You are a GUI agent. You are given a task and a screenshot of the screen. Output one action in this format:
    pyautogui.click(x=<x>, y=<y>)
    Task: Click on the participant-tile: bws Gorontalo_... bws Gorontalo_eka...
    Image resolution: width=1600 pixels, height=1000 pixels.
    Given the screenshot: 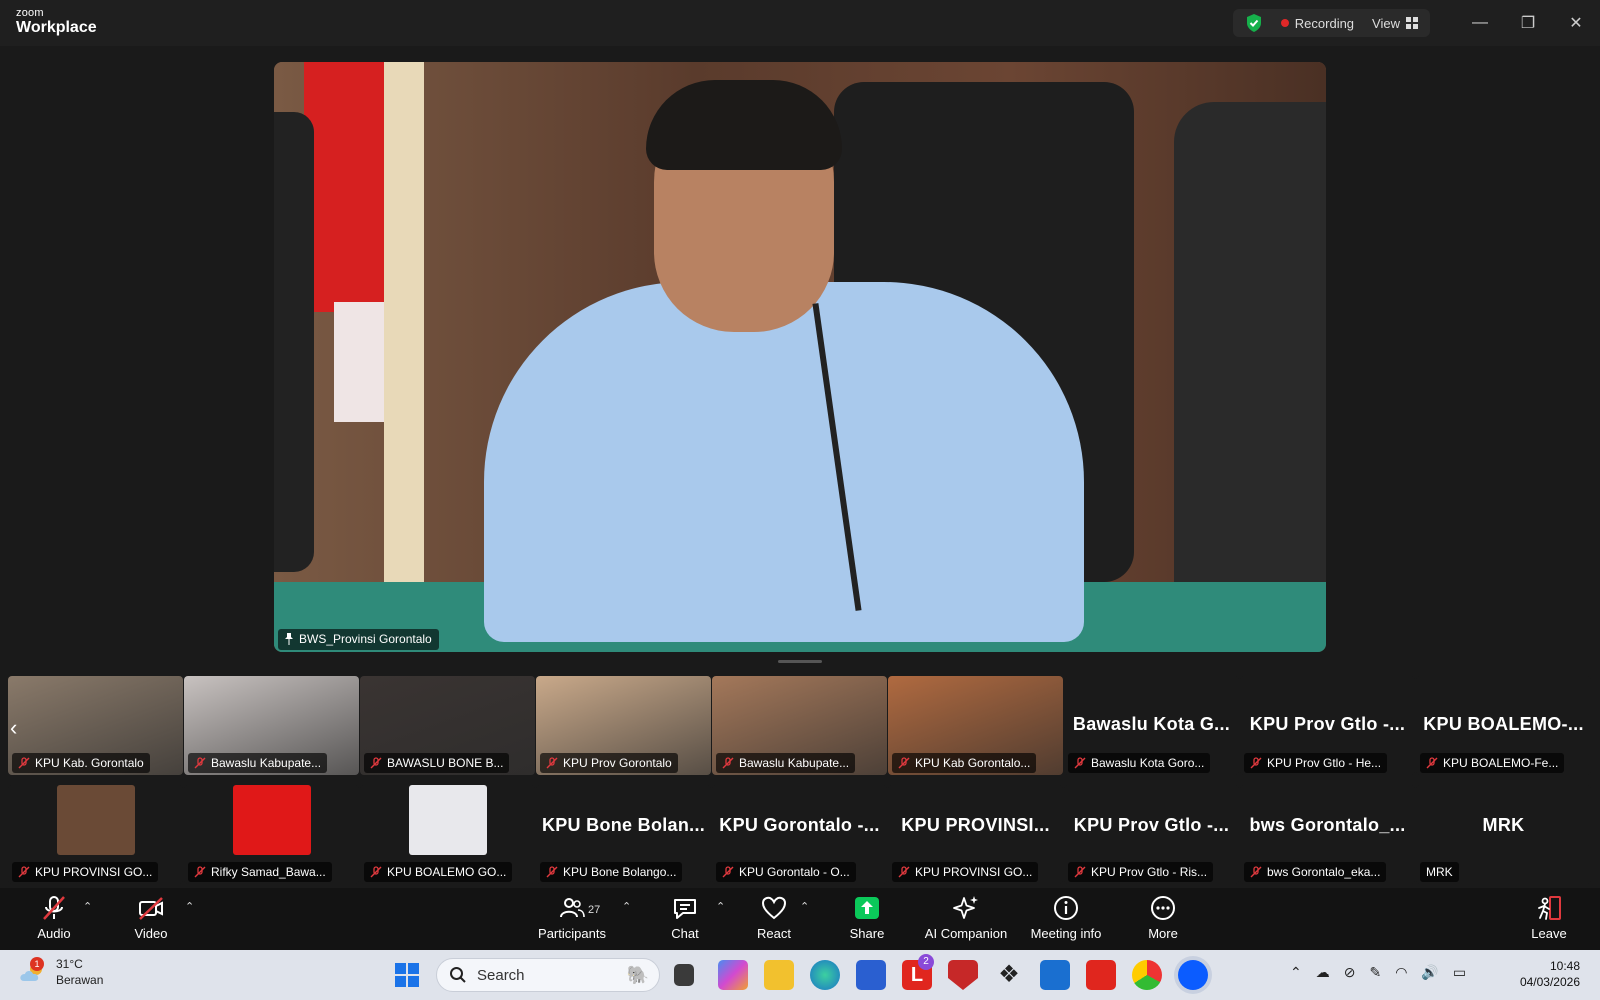 What is the action you would take?
    pyautogui.click(x=1327, y=834)
    